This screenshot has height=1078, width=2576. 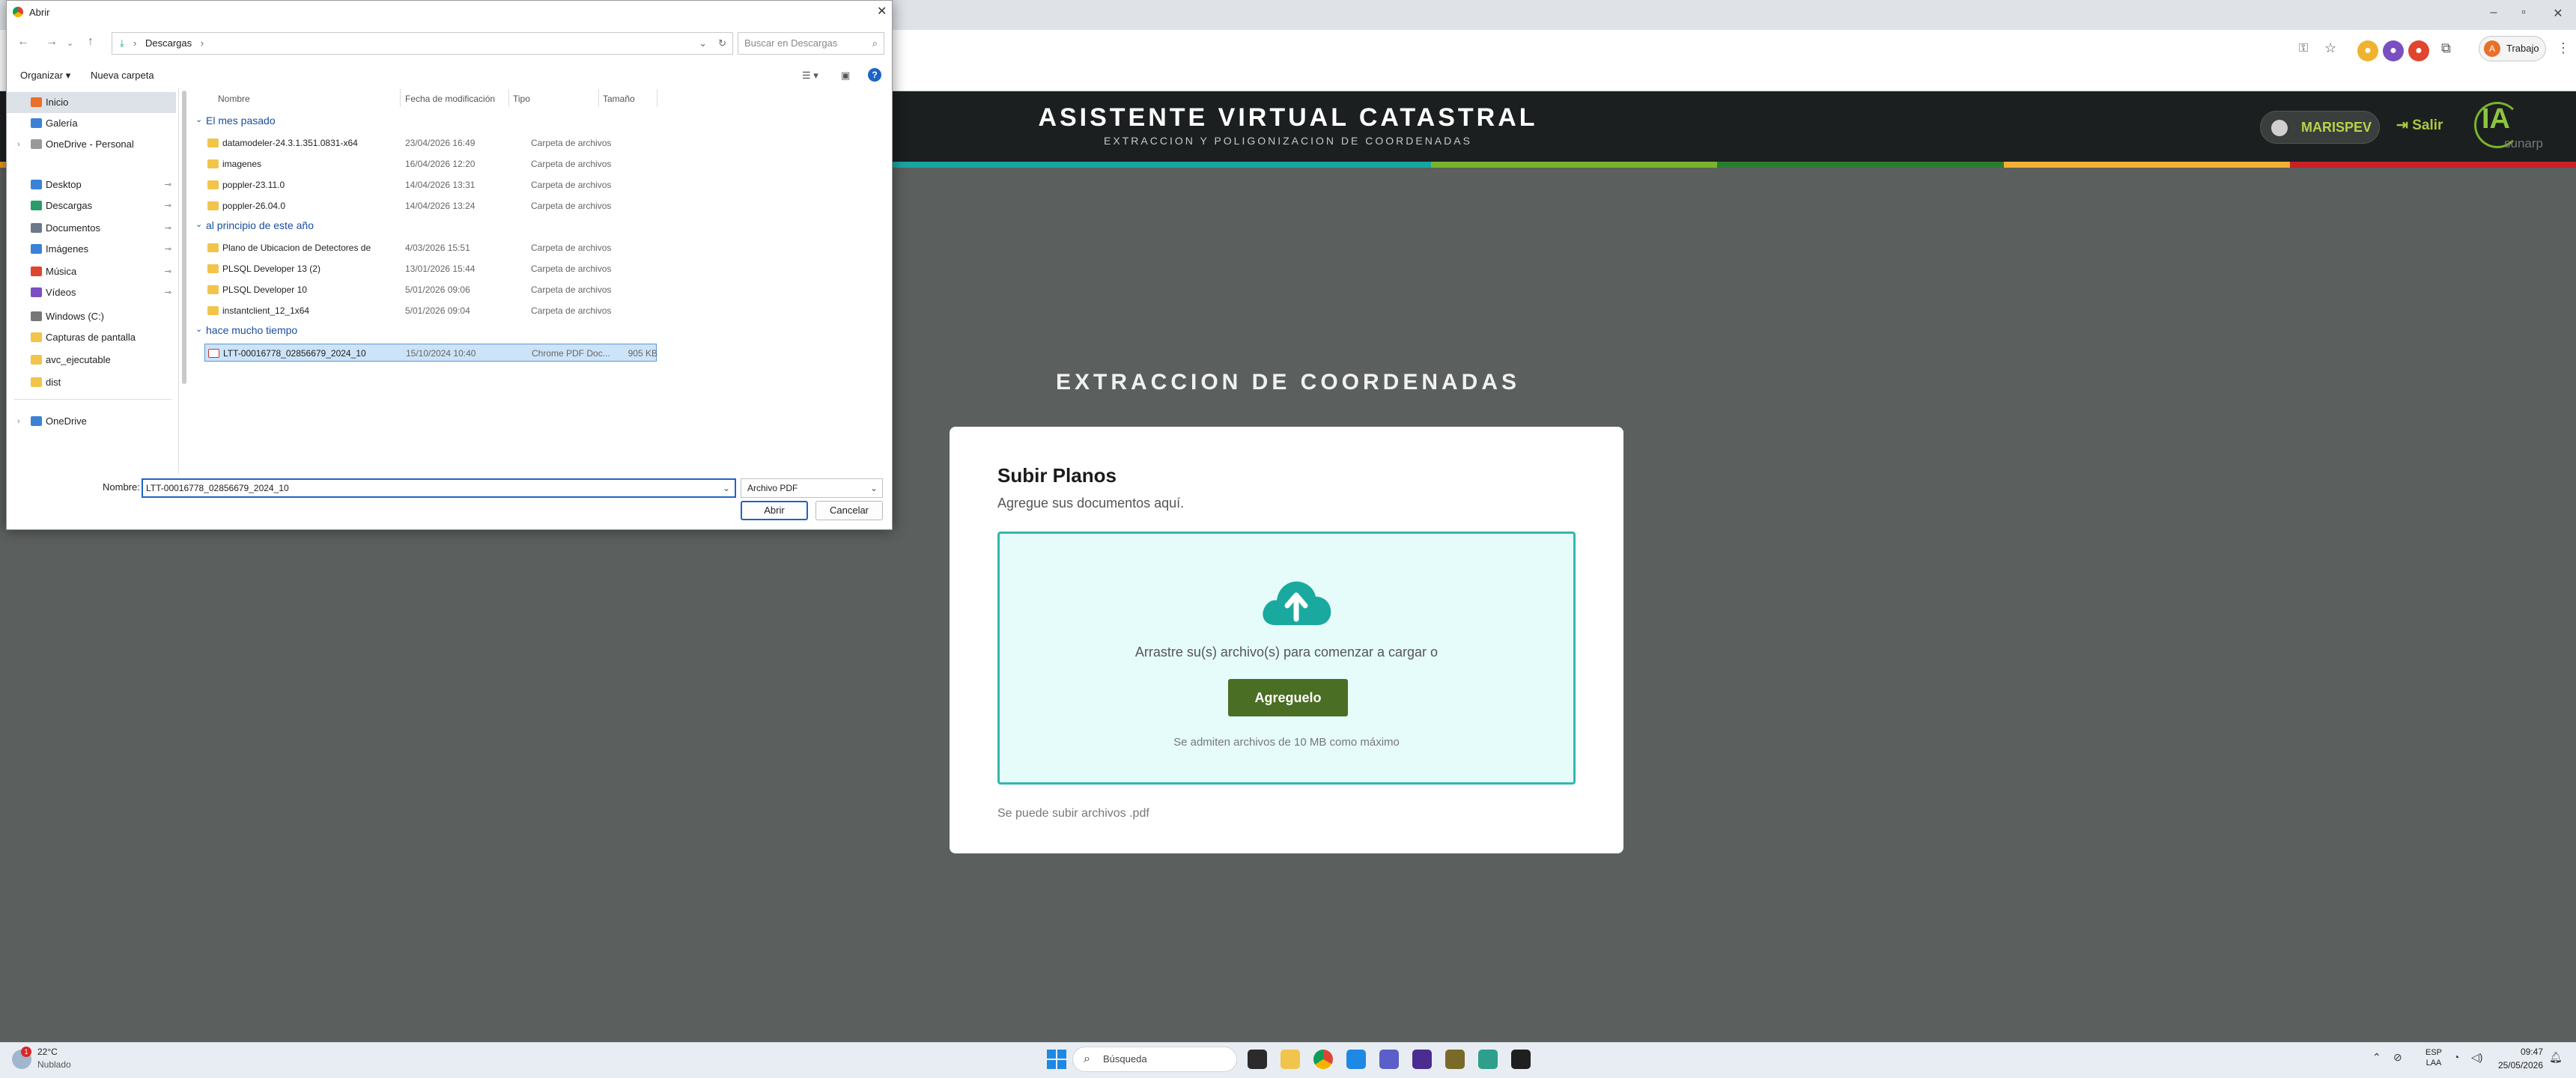 I want to click on cloud-upload-icon, so click(x=1297, y=603).